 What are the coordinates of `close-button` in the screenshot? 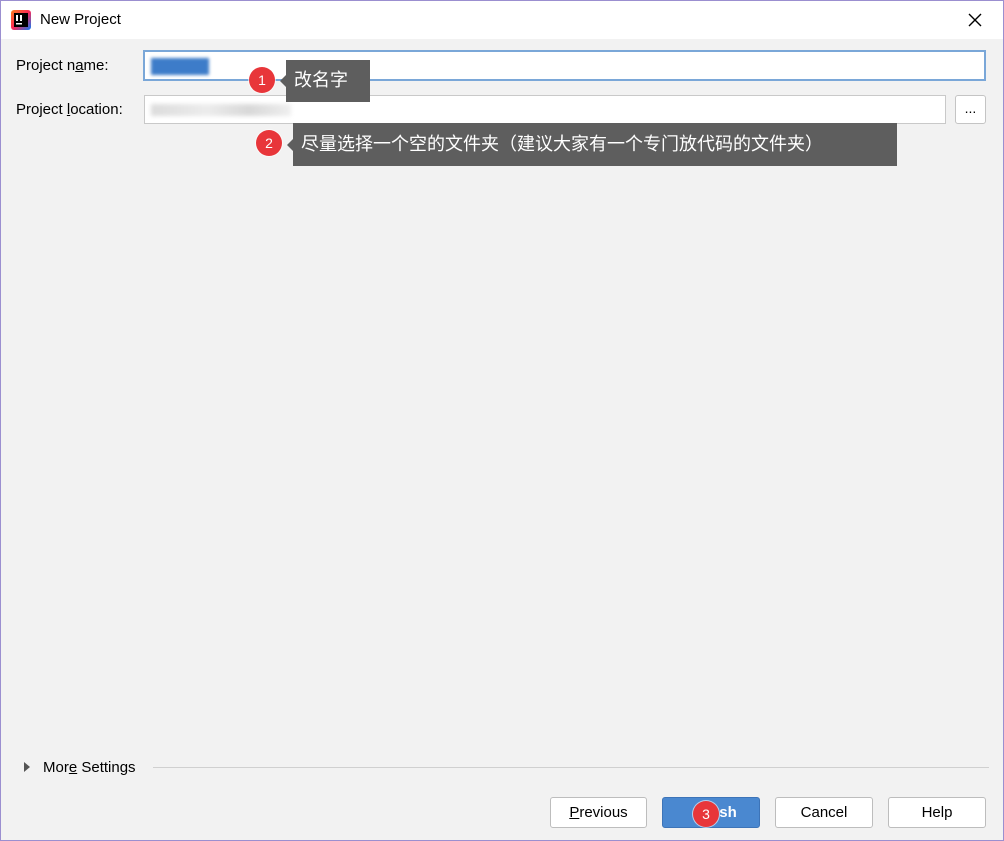 It's located at (975, 20).